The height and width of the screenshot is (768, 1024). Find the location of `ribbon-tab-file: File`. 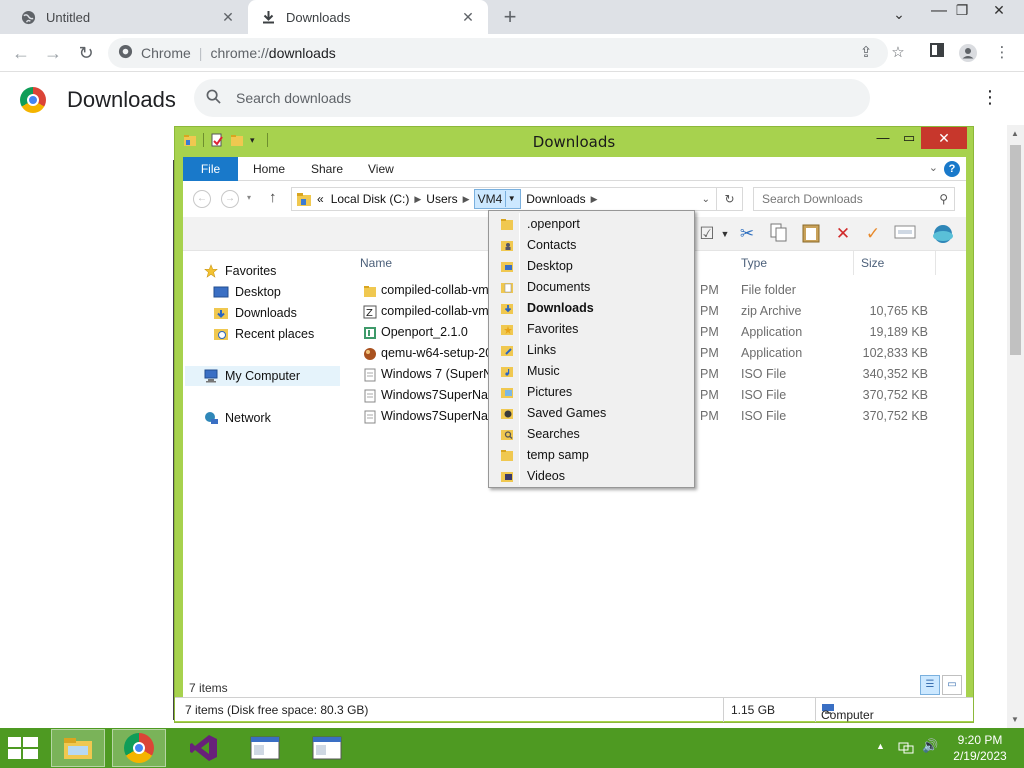

ribbon-tab-file: File is located at coordinates (210, 169).